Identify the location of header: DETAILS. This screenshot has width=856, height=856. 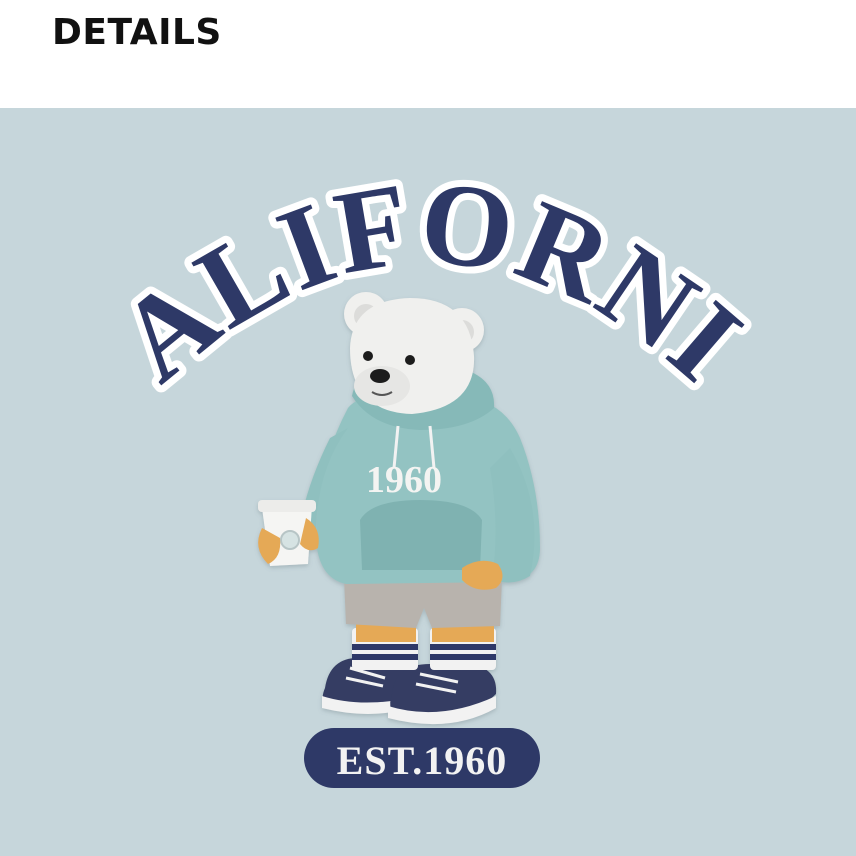
(428, 54).